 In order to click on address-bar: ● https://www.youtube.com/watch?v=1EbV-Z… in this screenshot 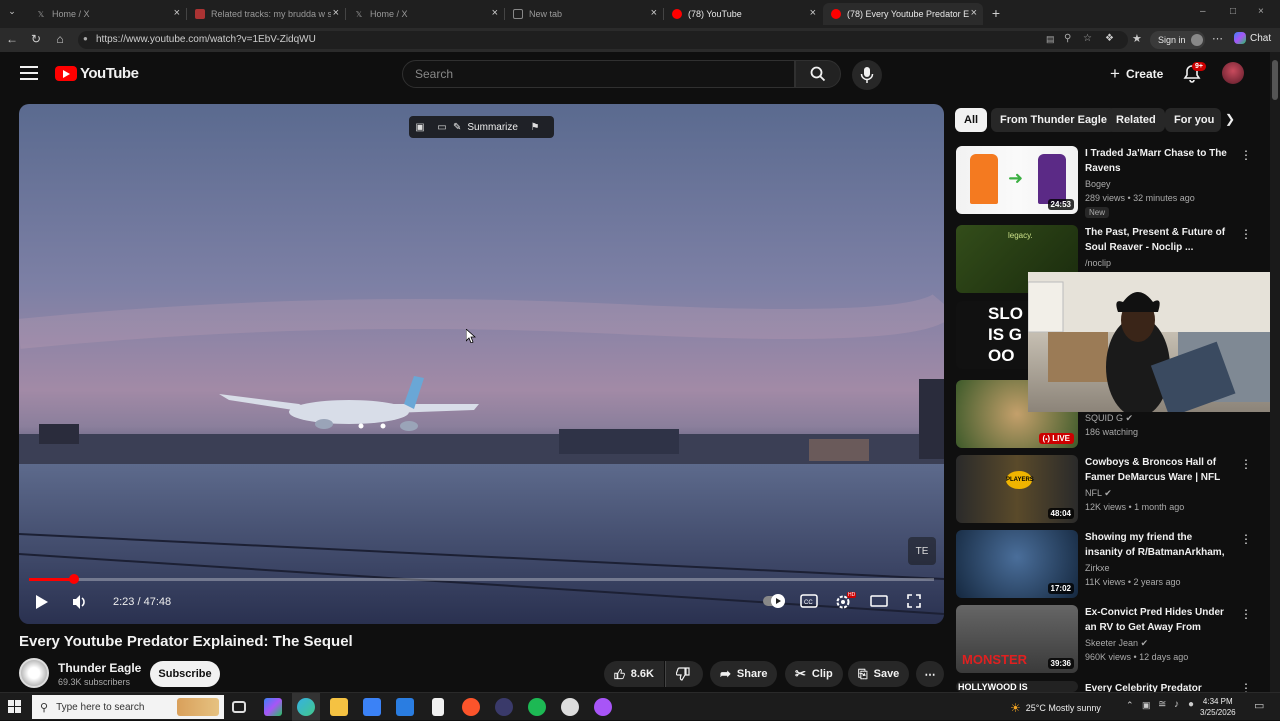, I will do `click(603, 40)`.